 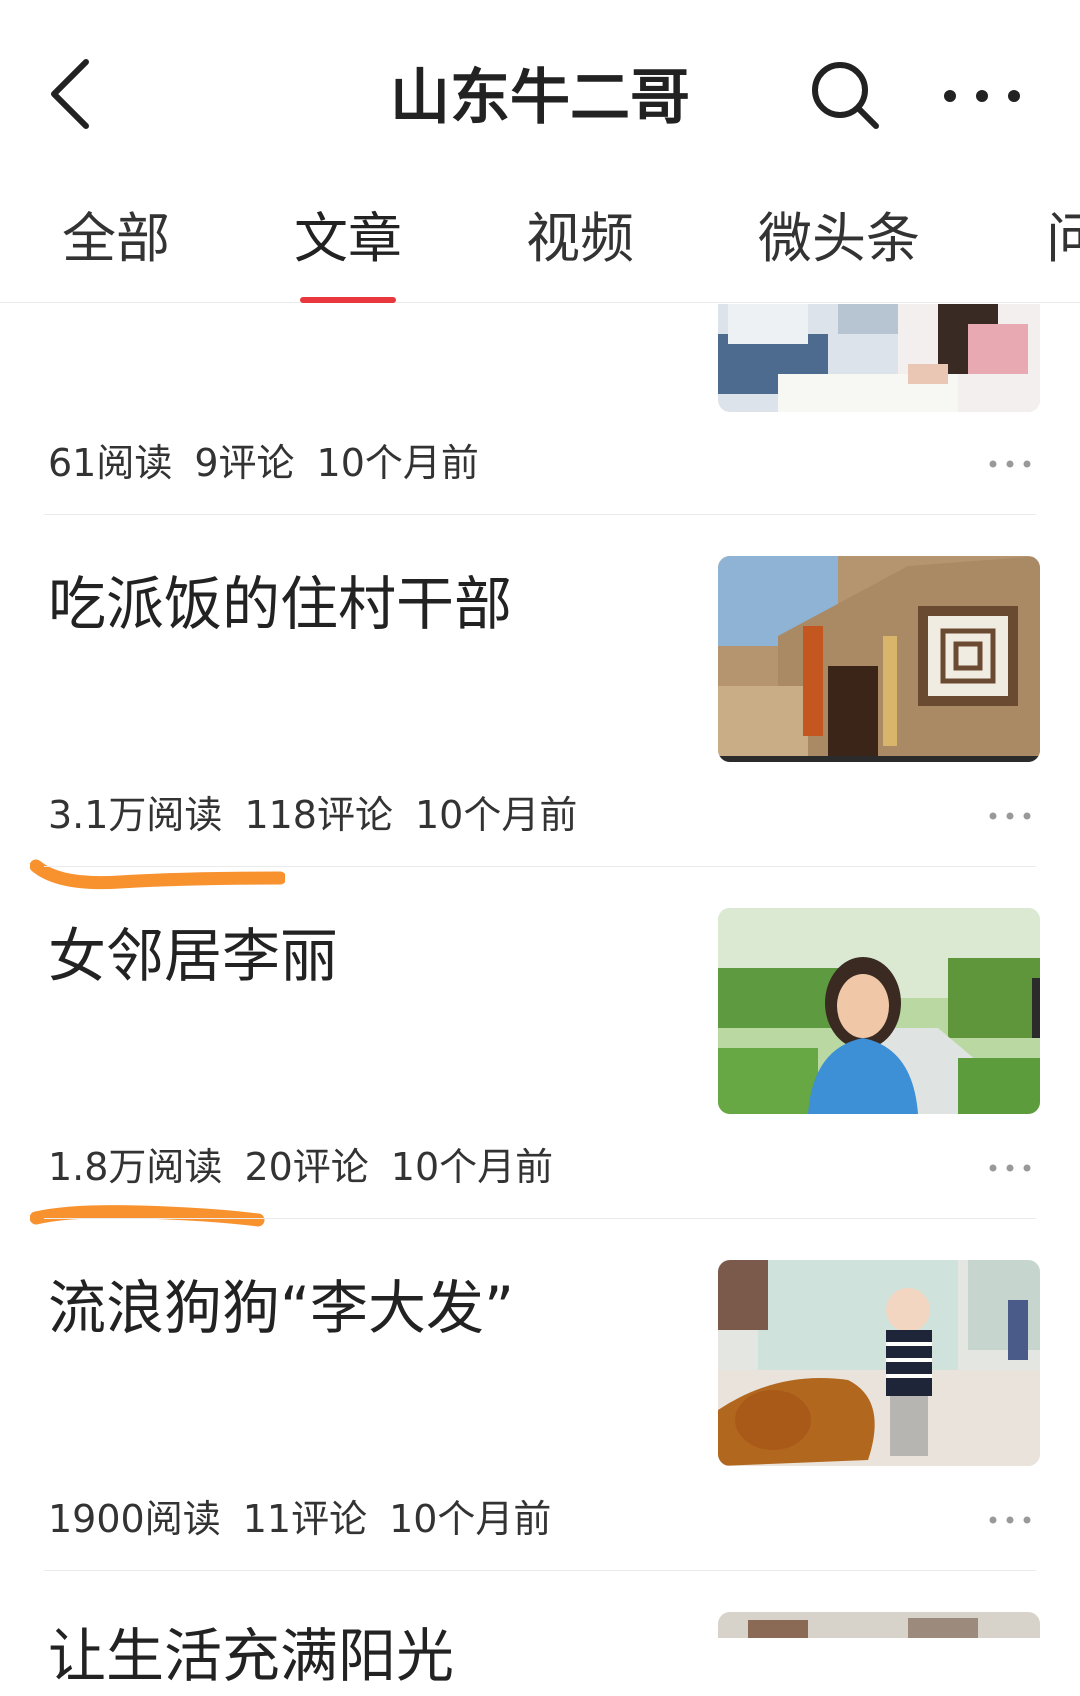 What do you see at coordinates (580, 249) in the screenshot?
I see `tab-videos: 视频` at bounding box center [580, 249].